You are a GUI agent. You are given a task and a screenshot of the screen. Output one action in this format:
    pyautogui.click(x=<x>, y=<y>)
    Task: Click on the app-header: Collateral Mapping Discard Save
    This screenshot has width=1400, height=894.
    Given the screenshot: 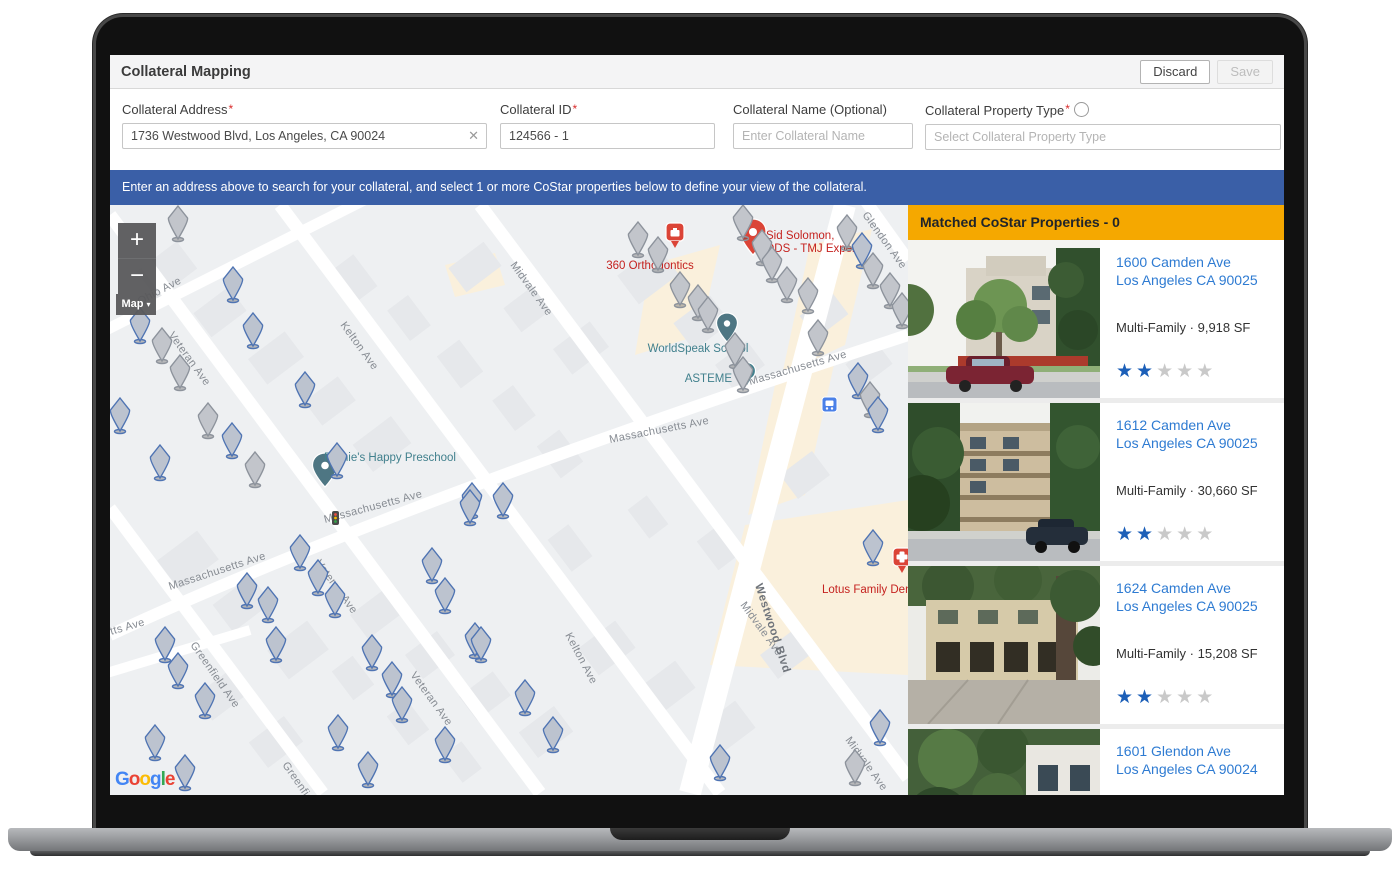 What is the action you would take?
    pyautogui.click(x=697, y=72)
    